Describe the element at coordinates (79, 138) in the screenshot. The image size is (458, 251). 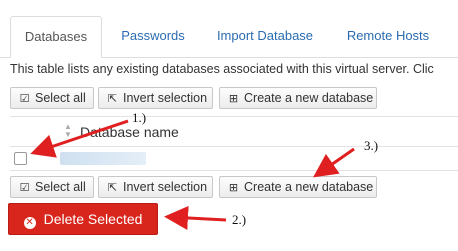
I see `arrow-step1` at that location.